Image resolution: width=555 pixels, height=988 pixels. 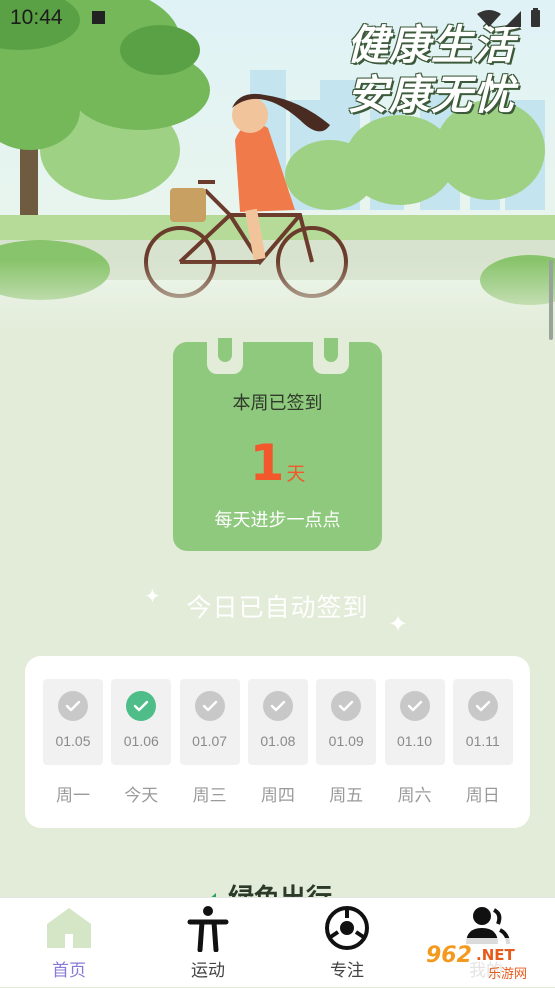 I want to click on notification-icon, so click(x=98, y=17).